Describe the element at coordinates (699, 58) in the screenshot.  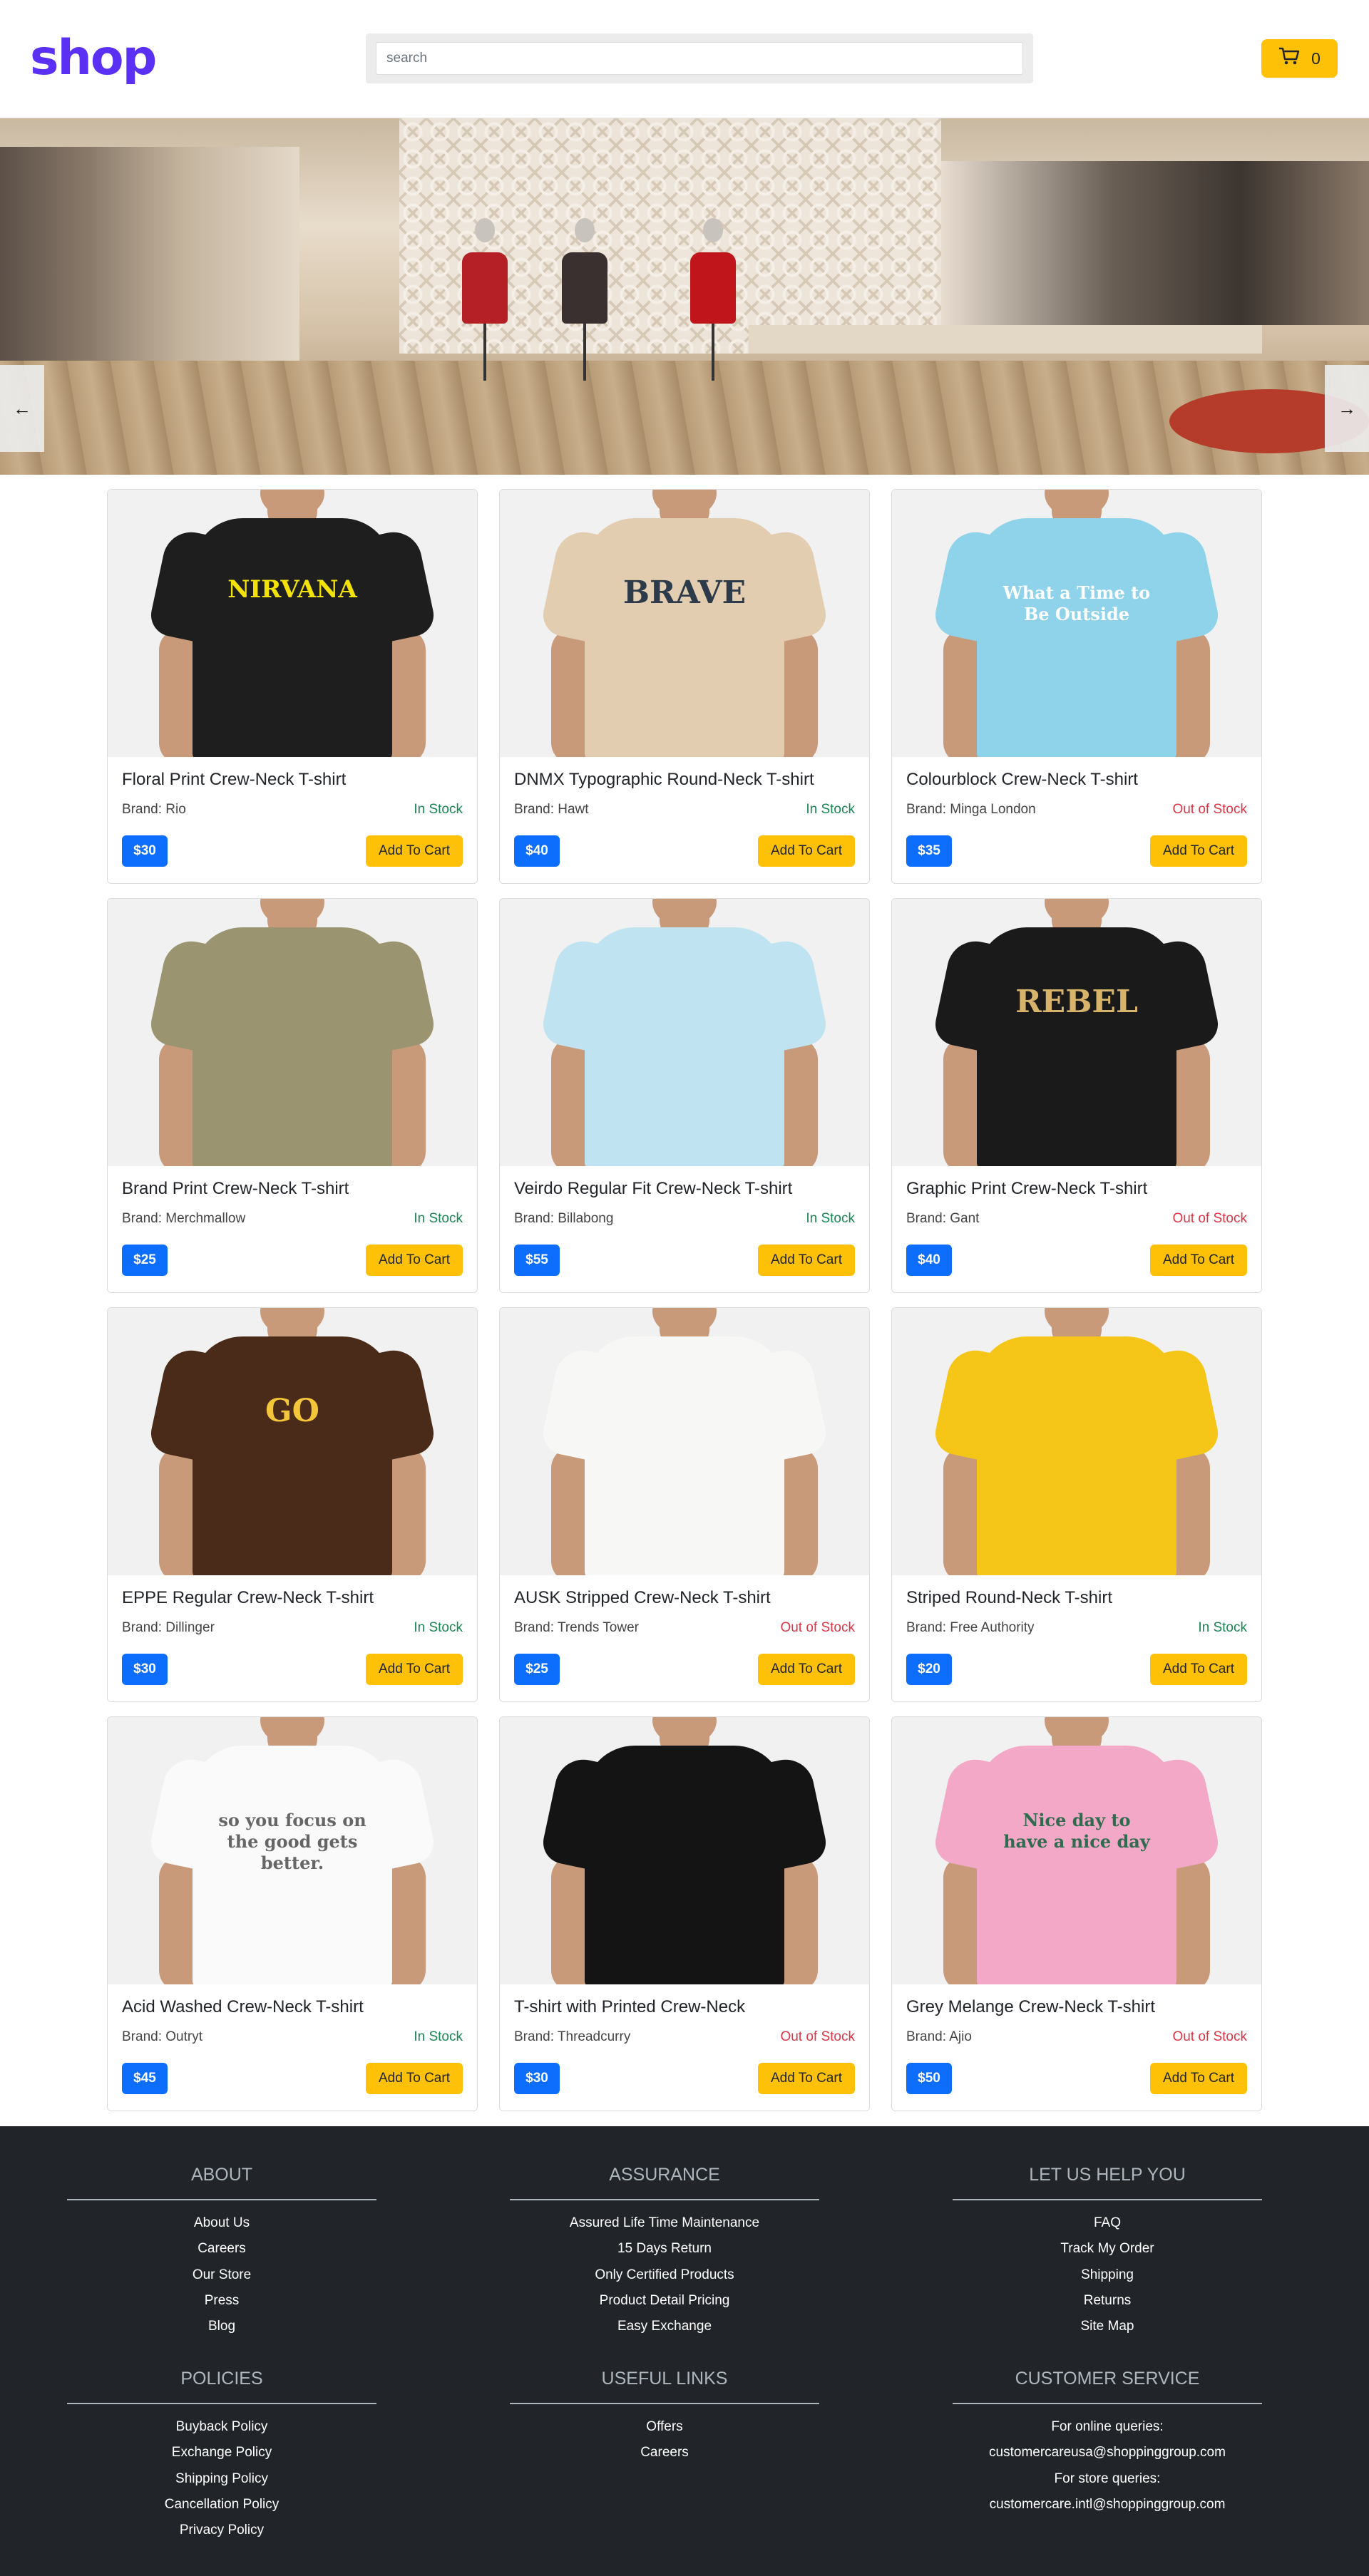
I see `search-input` at that location.